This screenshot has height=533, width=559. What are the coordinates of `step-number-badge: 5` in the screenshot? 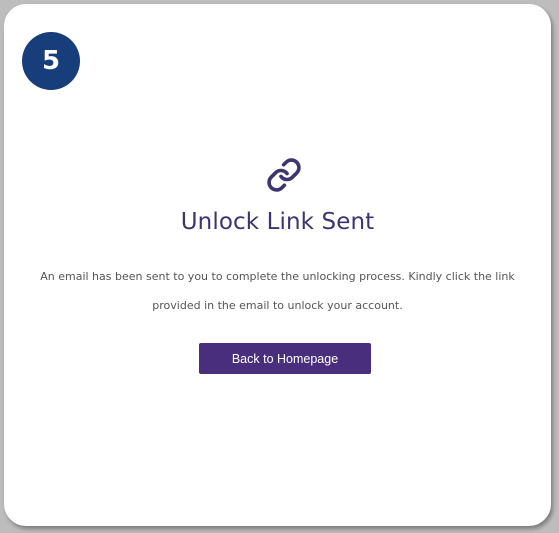 It's located at (51, 61).